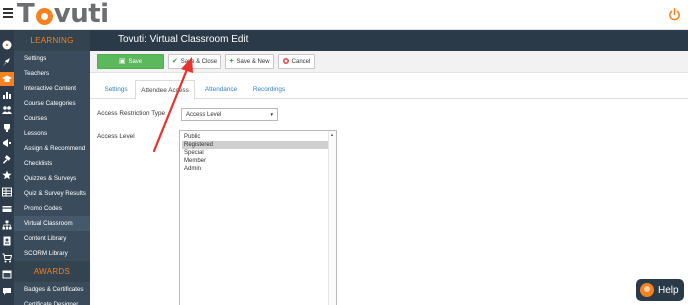  What do you see at coordinates (116, 136) in the screenshot?
I see `access-level-label: Access Level` at bounding box center [116, 136].